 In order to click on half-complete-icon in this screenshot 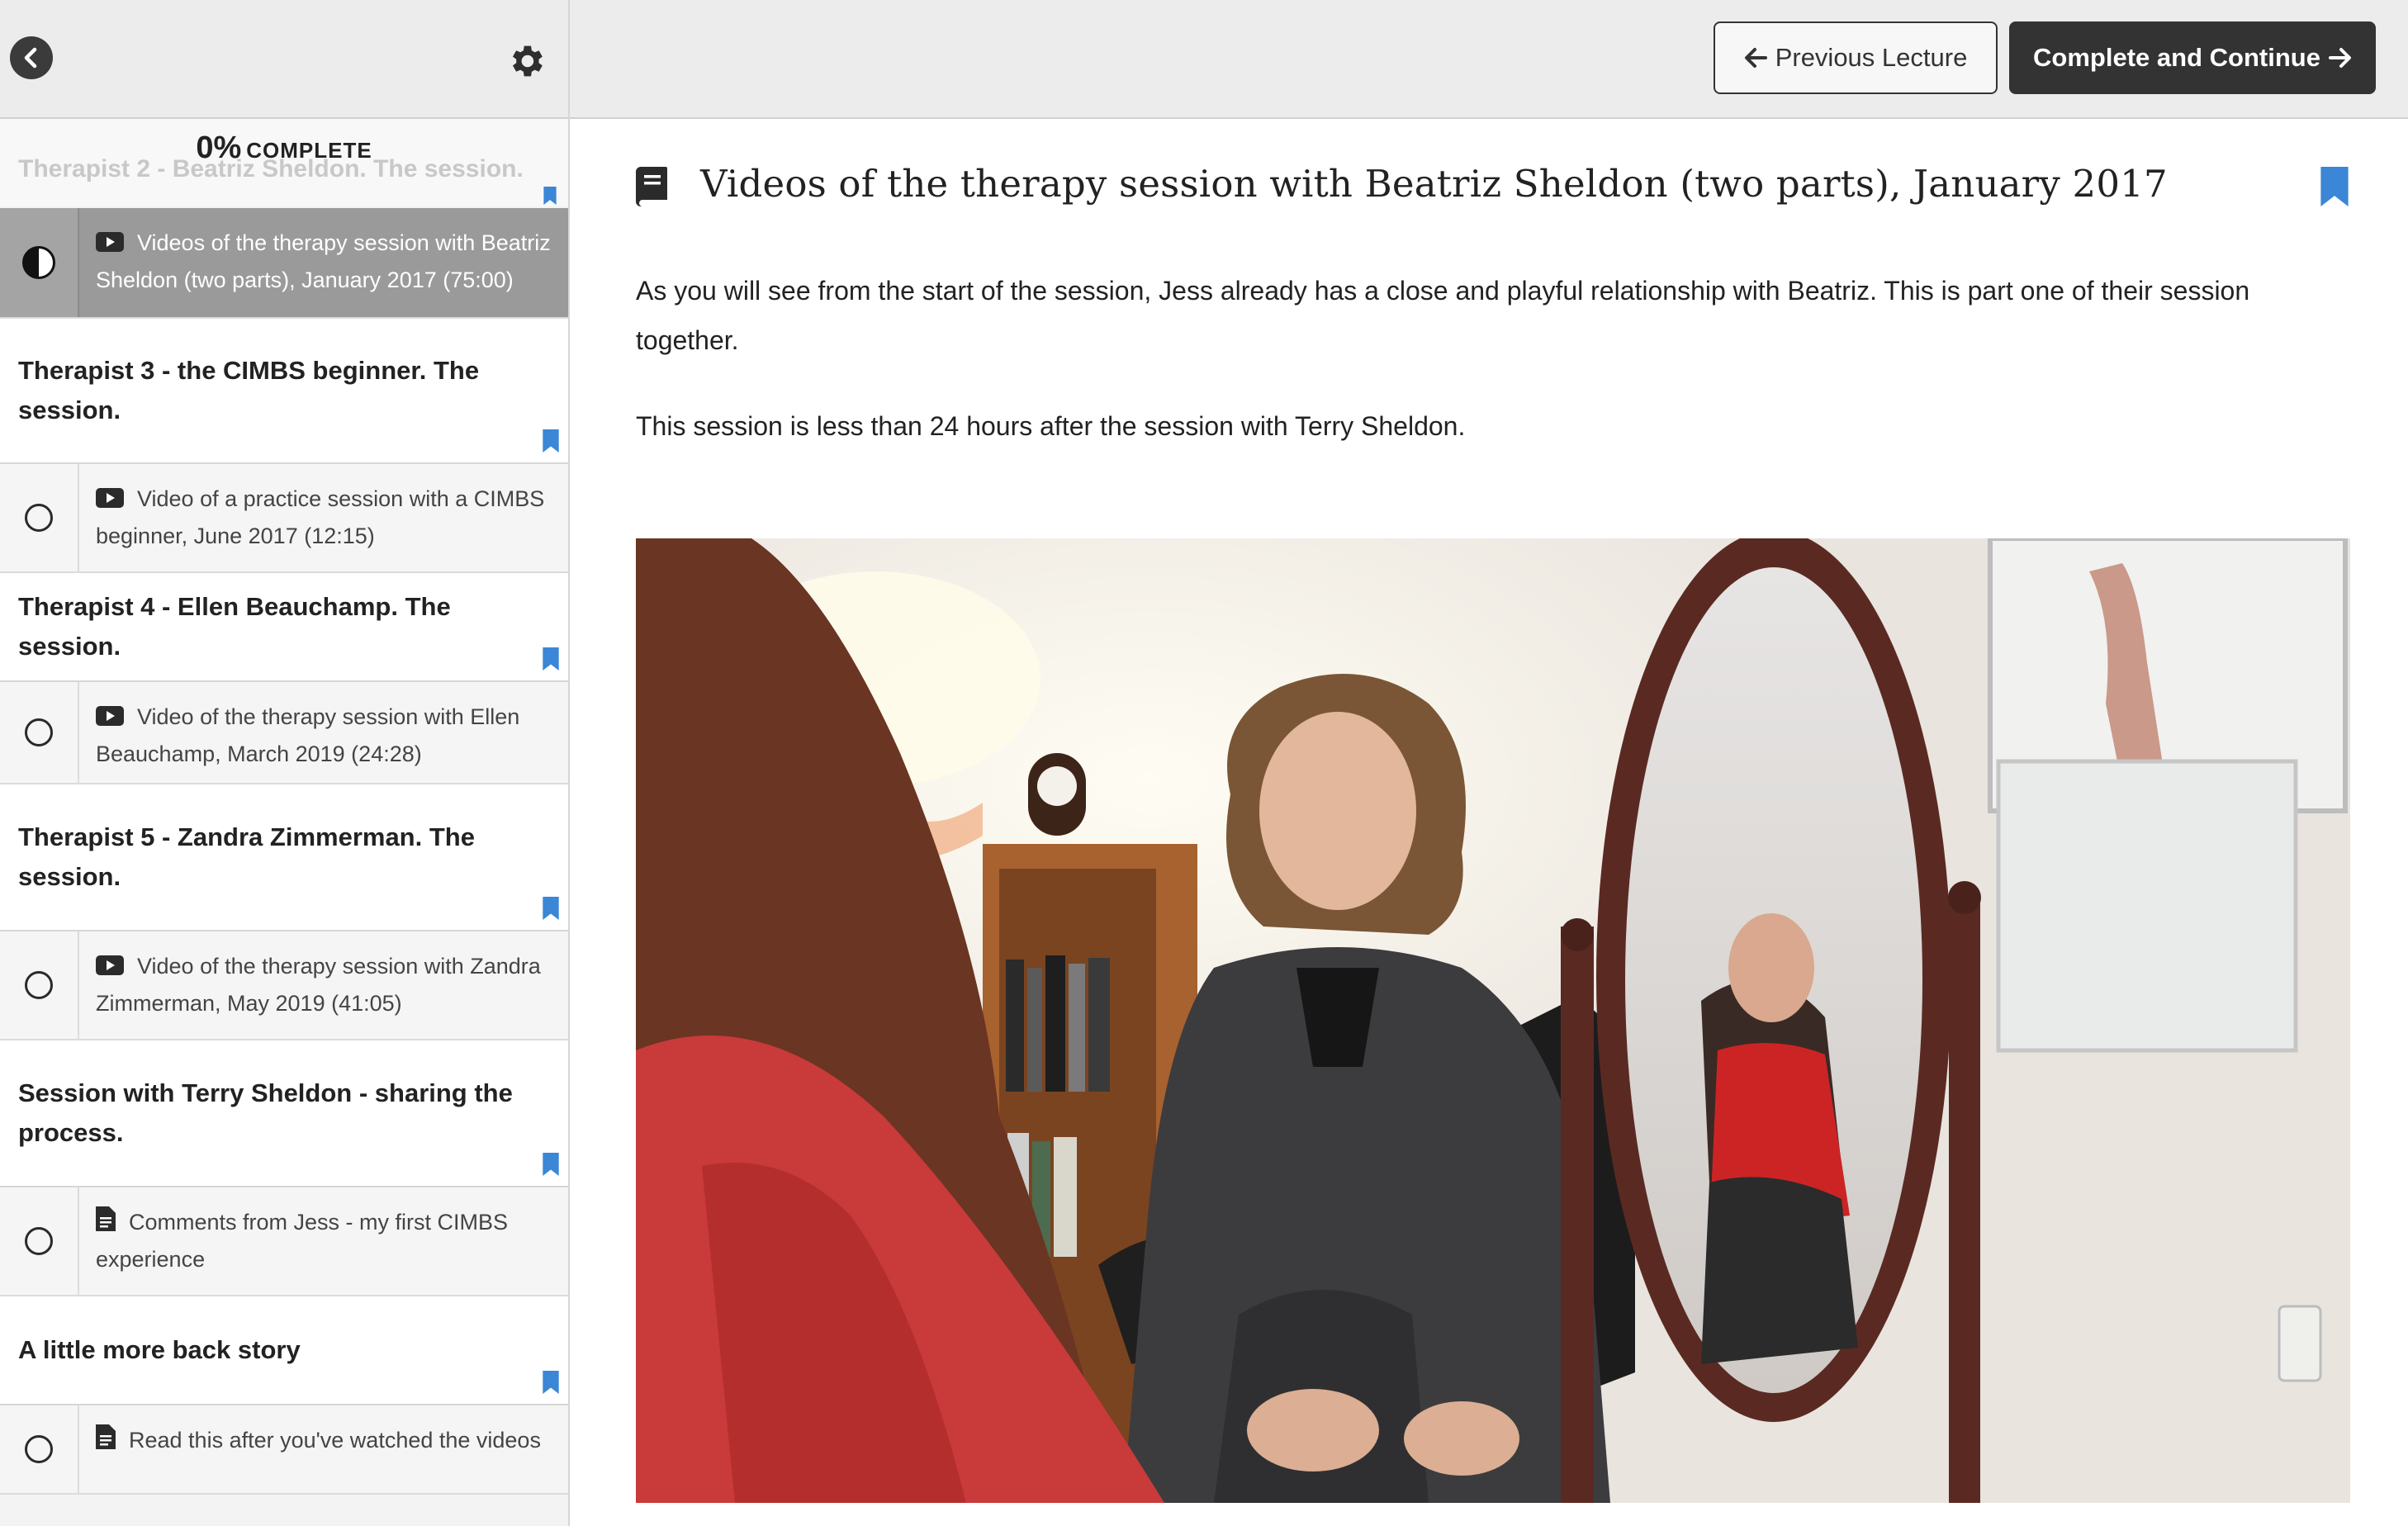, I will do `click(38, 262)`.